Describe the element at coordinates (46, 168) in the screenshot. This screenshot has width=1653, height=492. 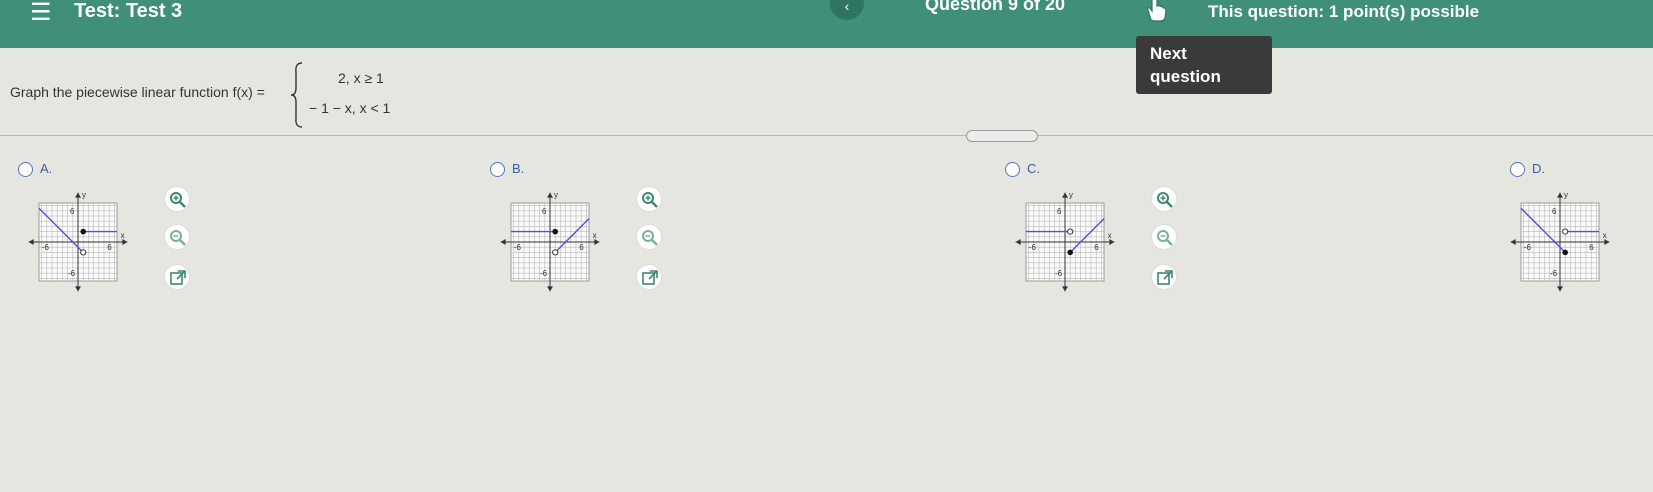
I see `option-a-label: A.` at that location.